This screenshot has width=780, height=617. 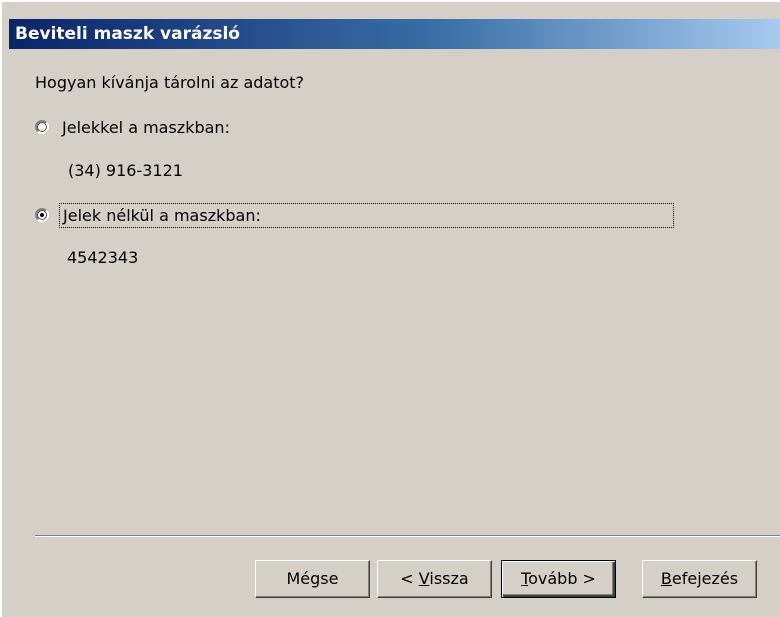 What do you see at coordinates (42, 215) in the screenshot?
I see `radio-button-checked` at bounding box center [42, 215].